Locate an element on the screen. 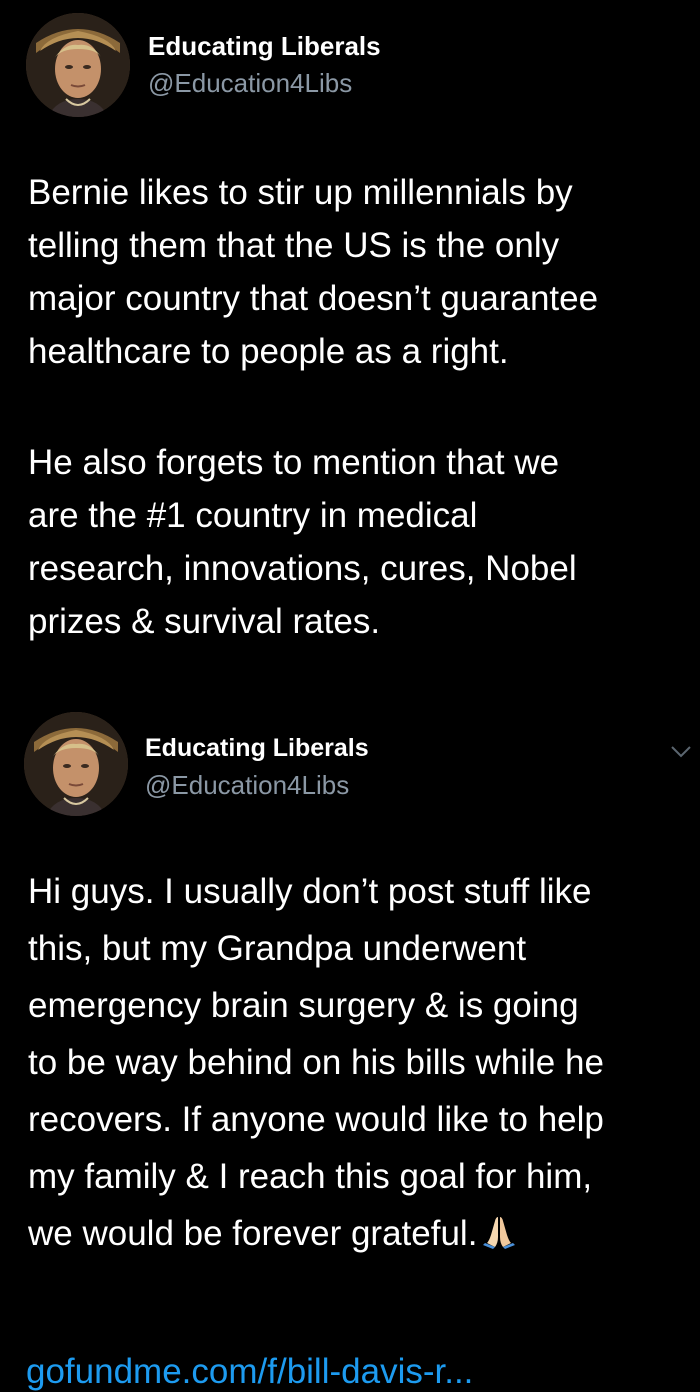 The image size is (700, 1392). tweet-text-line: this, but my Grandpa underwent is located at coordinates (277, 948).